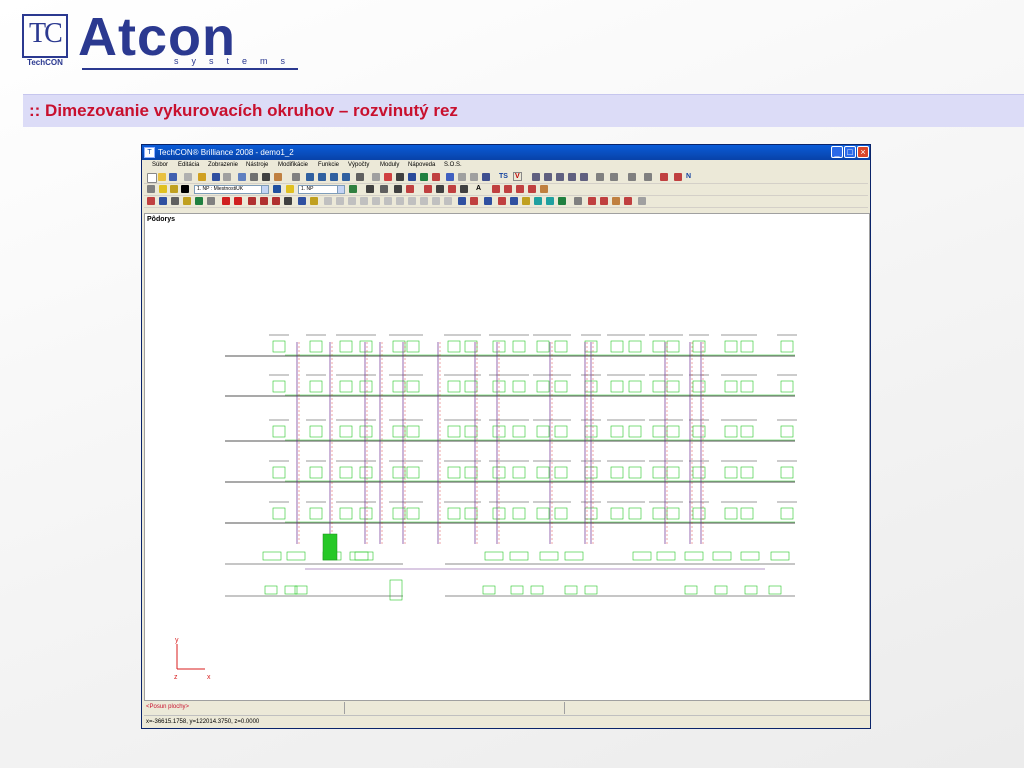 This screenshot has width=1024, height=768. What do you see at coordinates (837, 152) in the screenshot?
I see `minimize-button: _` at bounding box center [837, 152].